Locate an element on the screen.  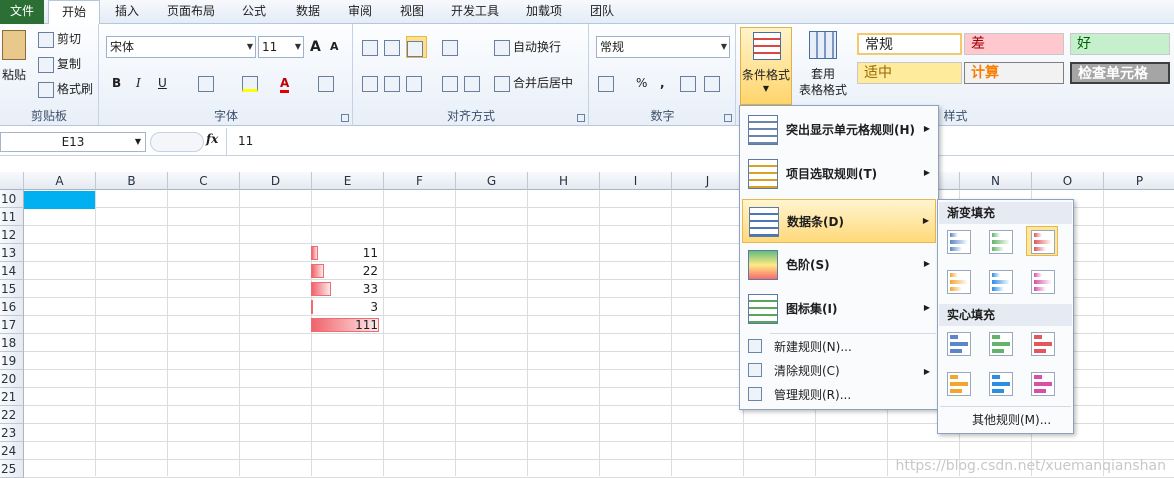
currency-button is located at coordinates (607, 83).